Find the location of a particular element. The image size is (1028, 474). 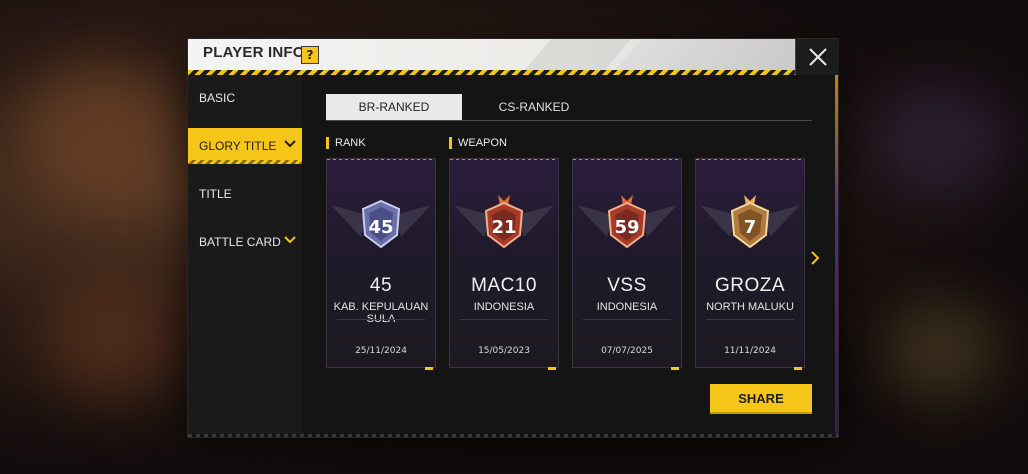

sidebar-item-label: BATTLE CARD is located at coordinates (240, 242).